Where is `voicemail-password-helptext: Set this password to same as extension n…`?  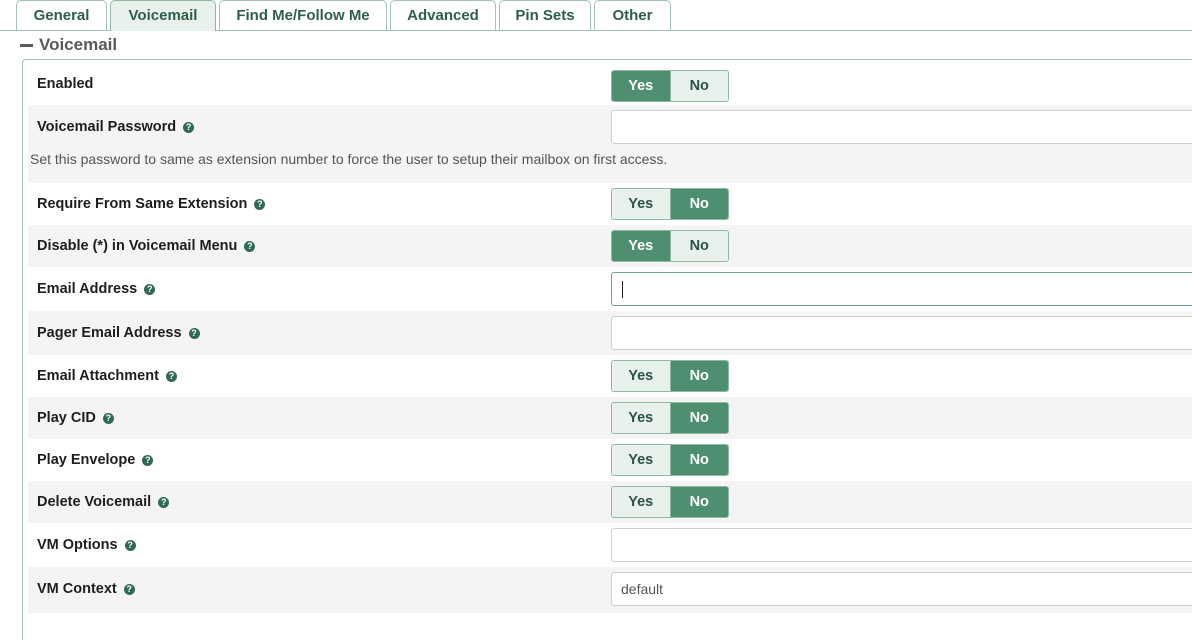
voicemail-password-helptext: Set this password to same as extension n… is located at coordinates (349, 159).